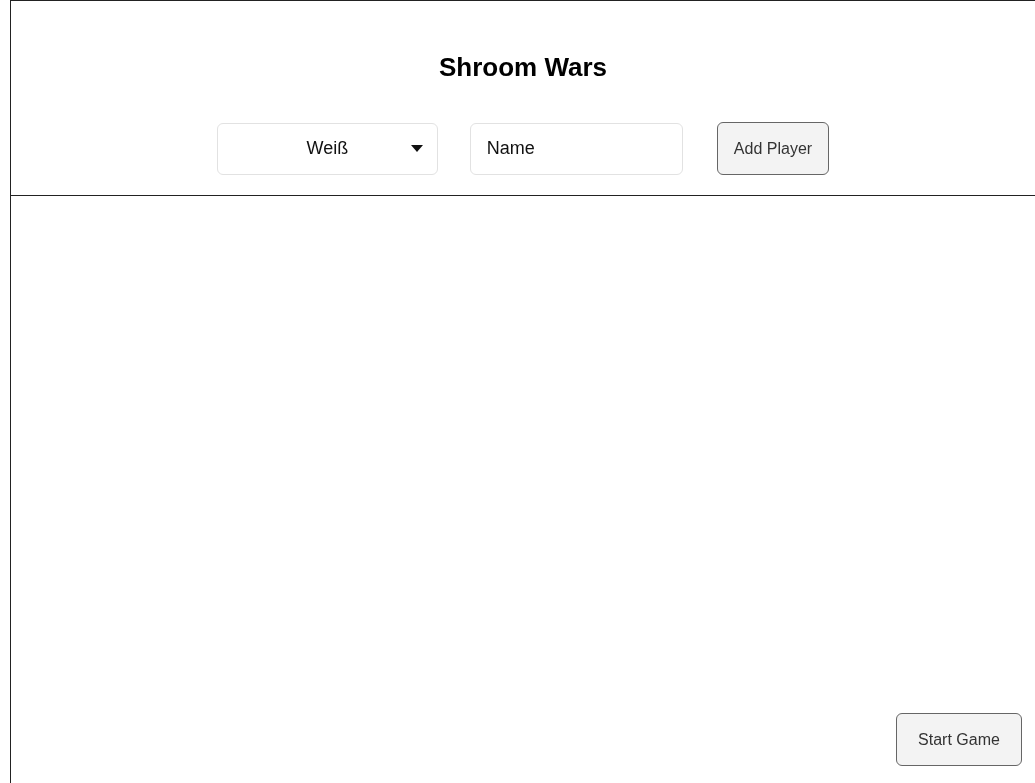 Image resolution: width=1035 pixels, height=783 pixels. What do you see at coordinates (523, 67) in the screenshot?
I see `app-title: Shroom Wars` at bounding box center [523, 67].